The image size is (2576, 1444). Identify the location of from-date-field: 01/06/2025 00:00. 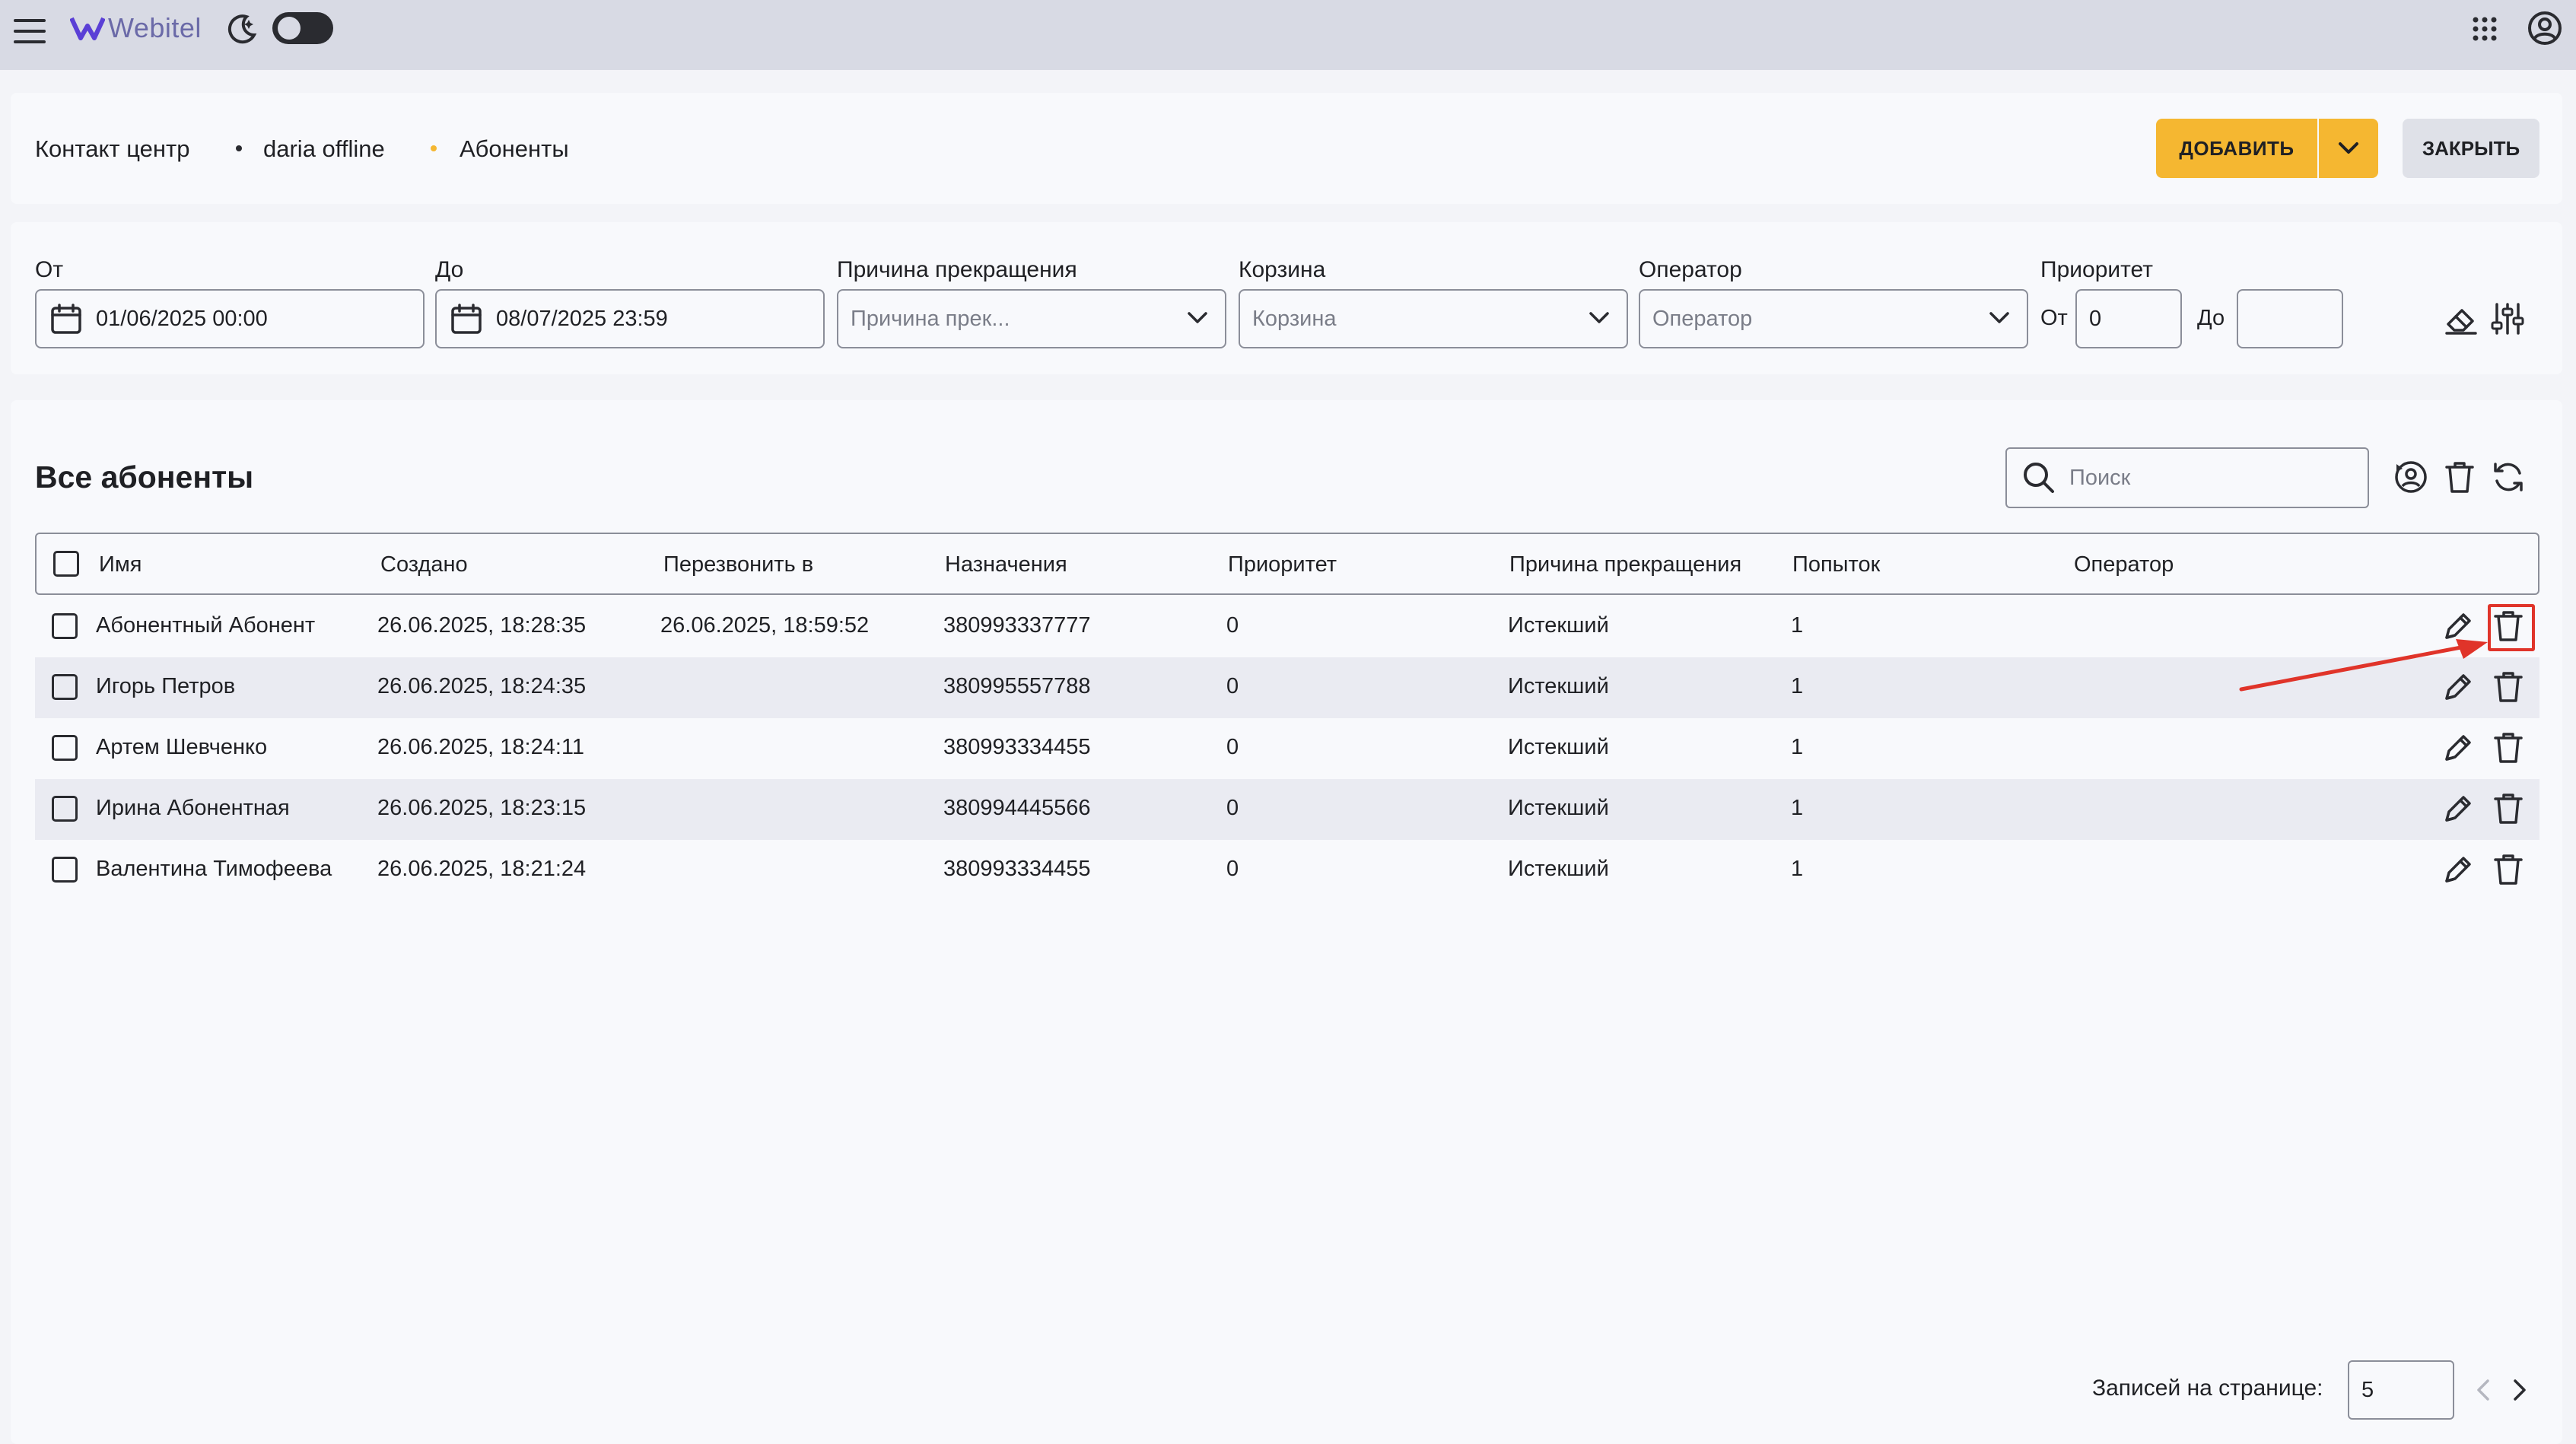
(230, 318).